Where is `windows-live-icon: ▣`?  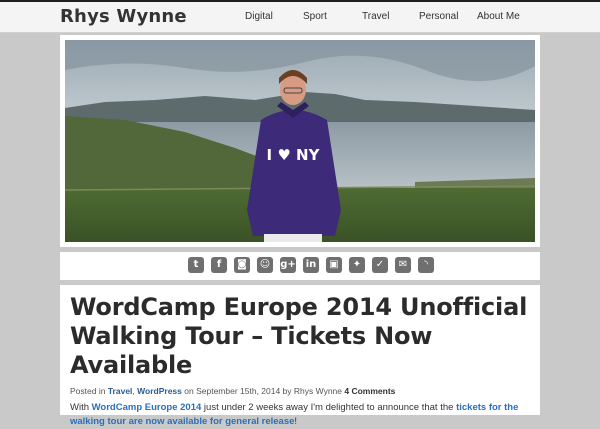
windows-live-icon: ▣ is located at coordinates (334, 265).